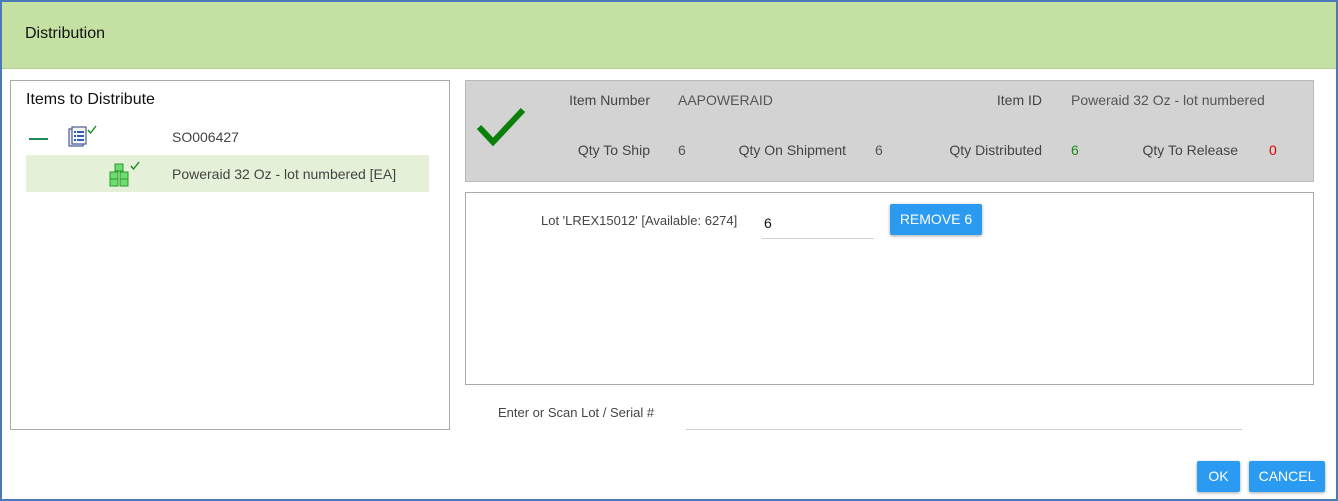  What do you see at coordinates (1075, 150) in the screenshot?
I see `qty-distributed-value: 6` at bounding box center [1075, 150].